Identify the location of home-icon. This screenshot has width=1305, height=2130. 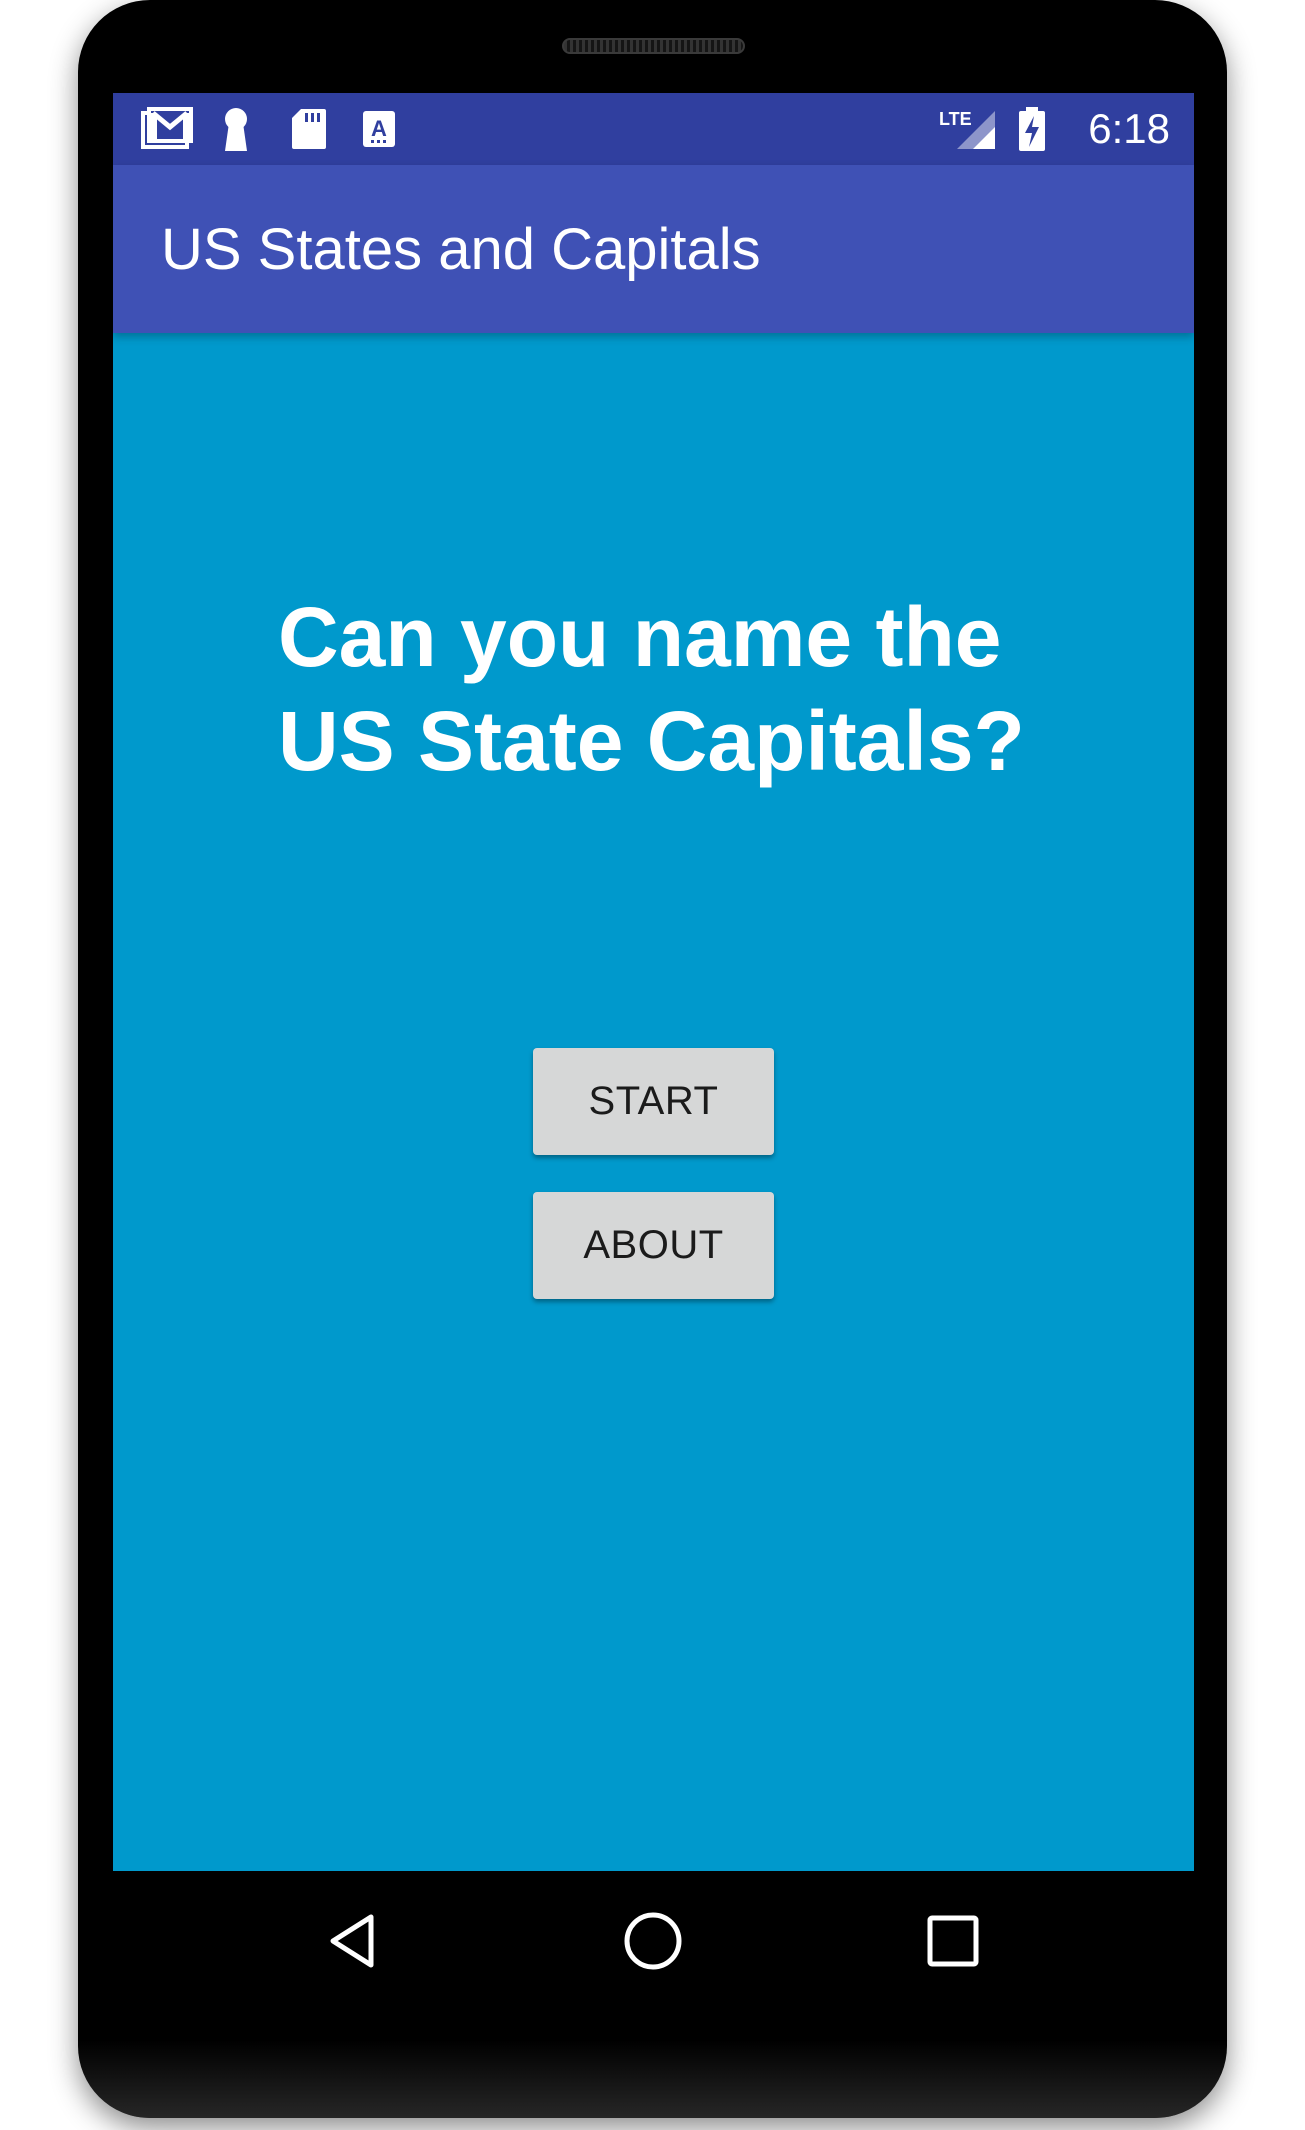
(653, 1941).